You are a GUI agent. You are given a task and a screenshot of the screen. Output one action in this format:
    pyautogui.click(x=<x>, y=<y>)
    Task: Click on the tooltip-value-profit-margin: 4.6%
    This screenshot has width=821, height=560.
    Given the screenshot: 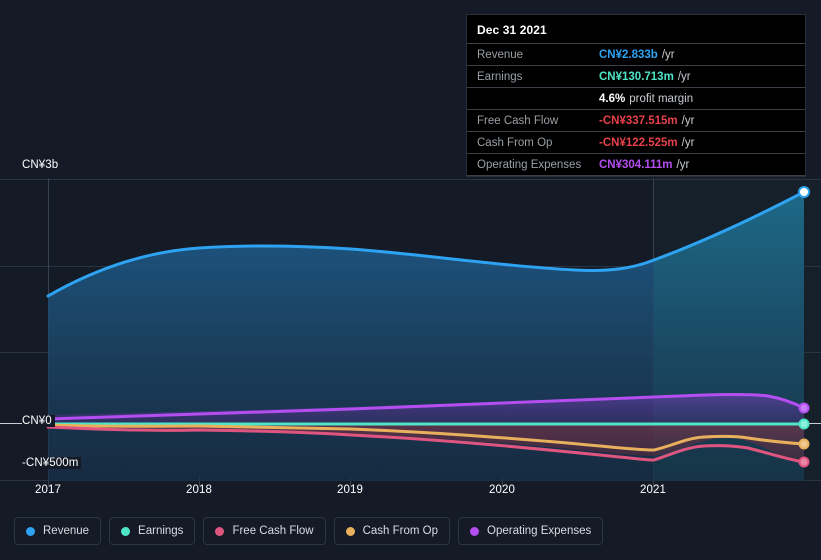 What is the action you would take?
    pyautogui.click(x=612, y=98)
    